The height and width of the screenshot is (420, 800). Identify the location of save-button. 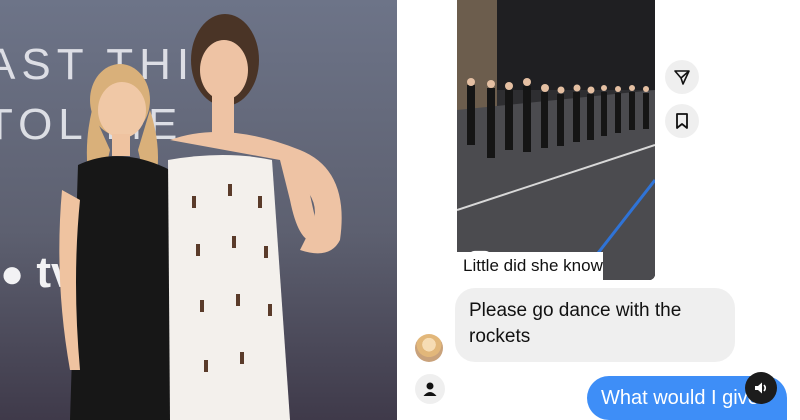
(682, 121).